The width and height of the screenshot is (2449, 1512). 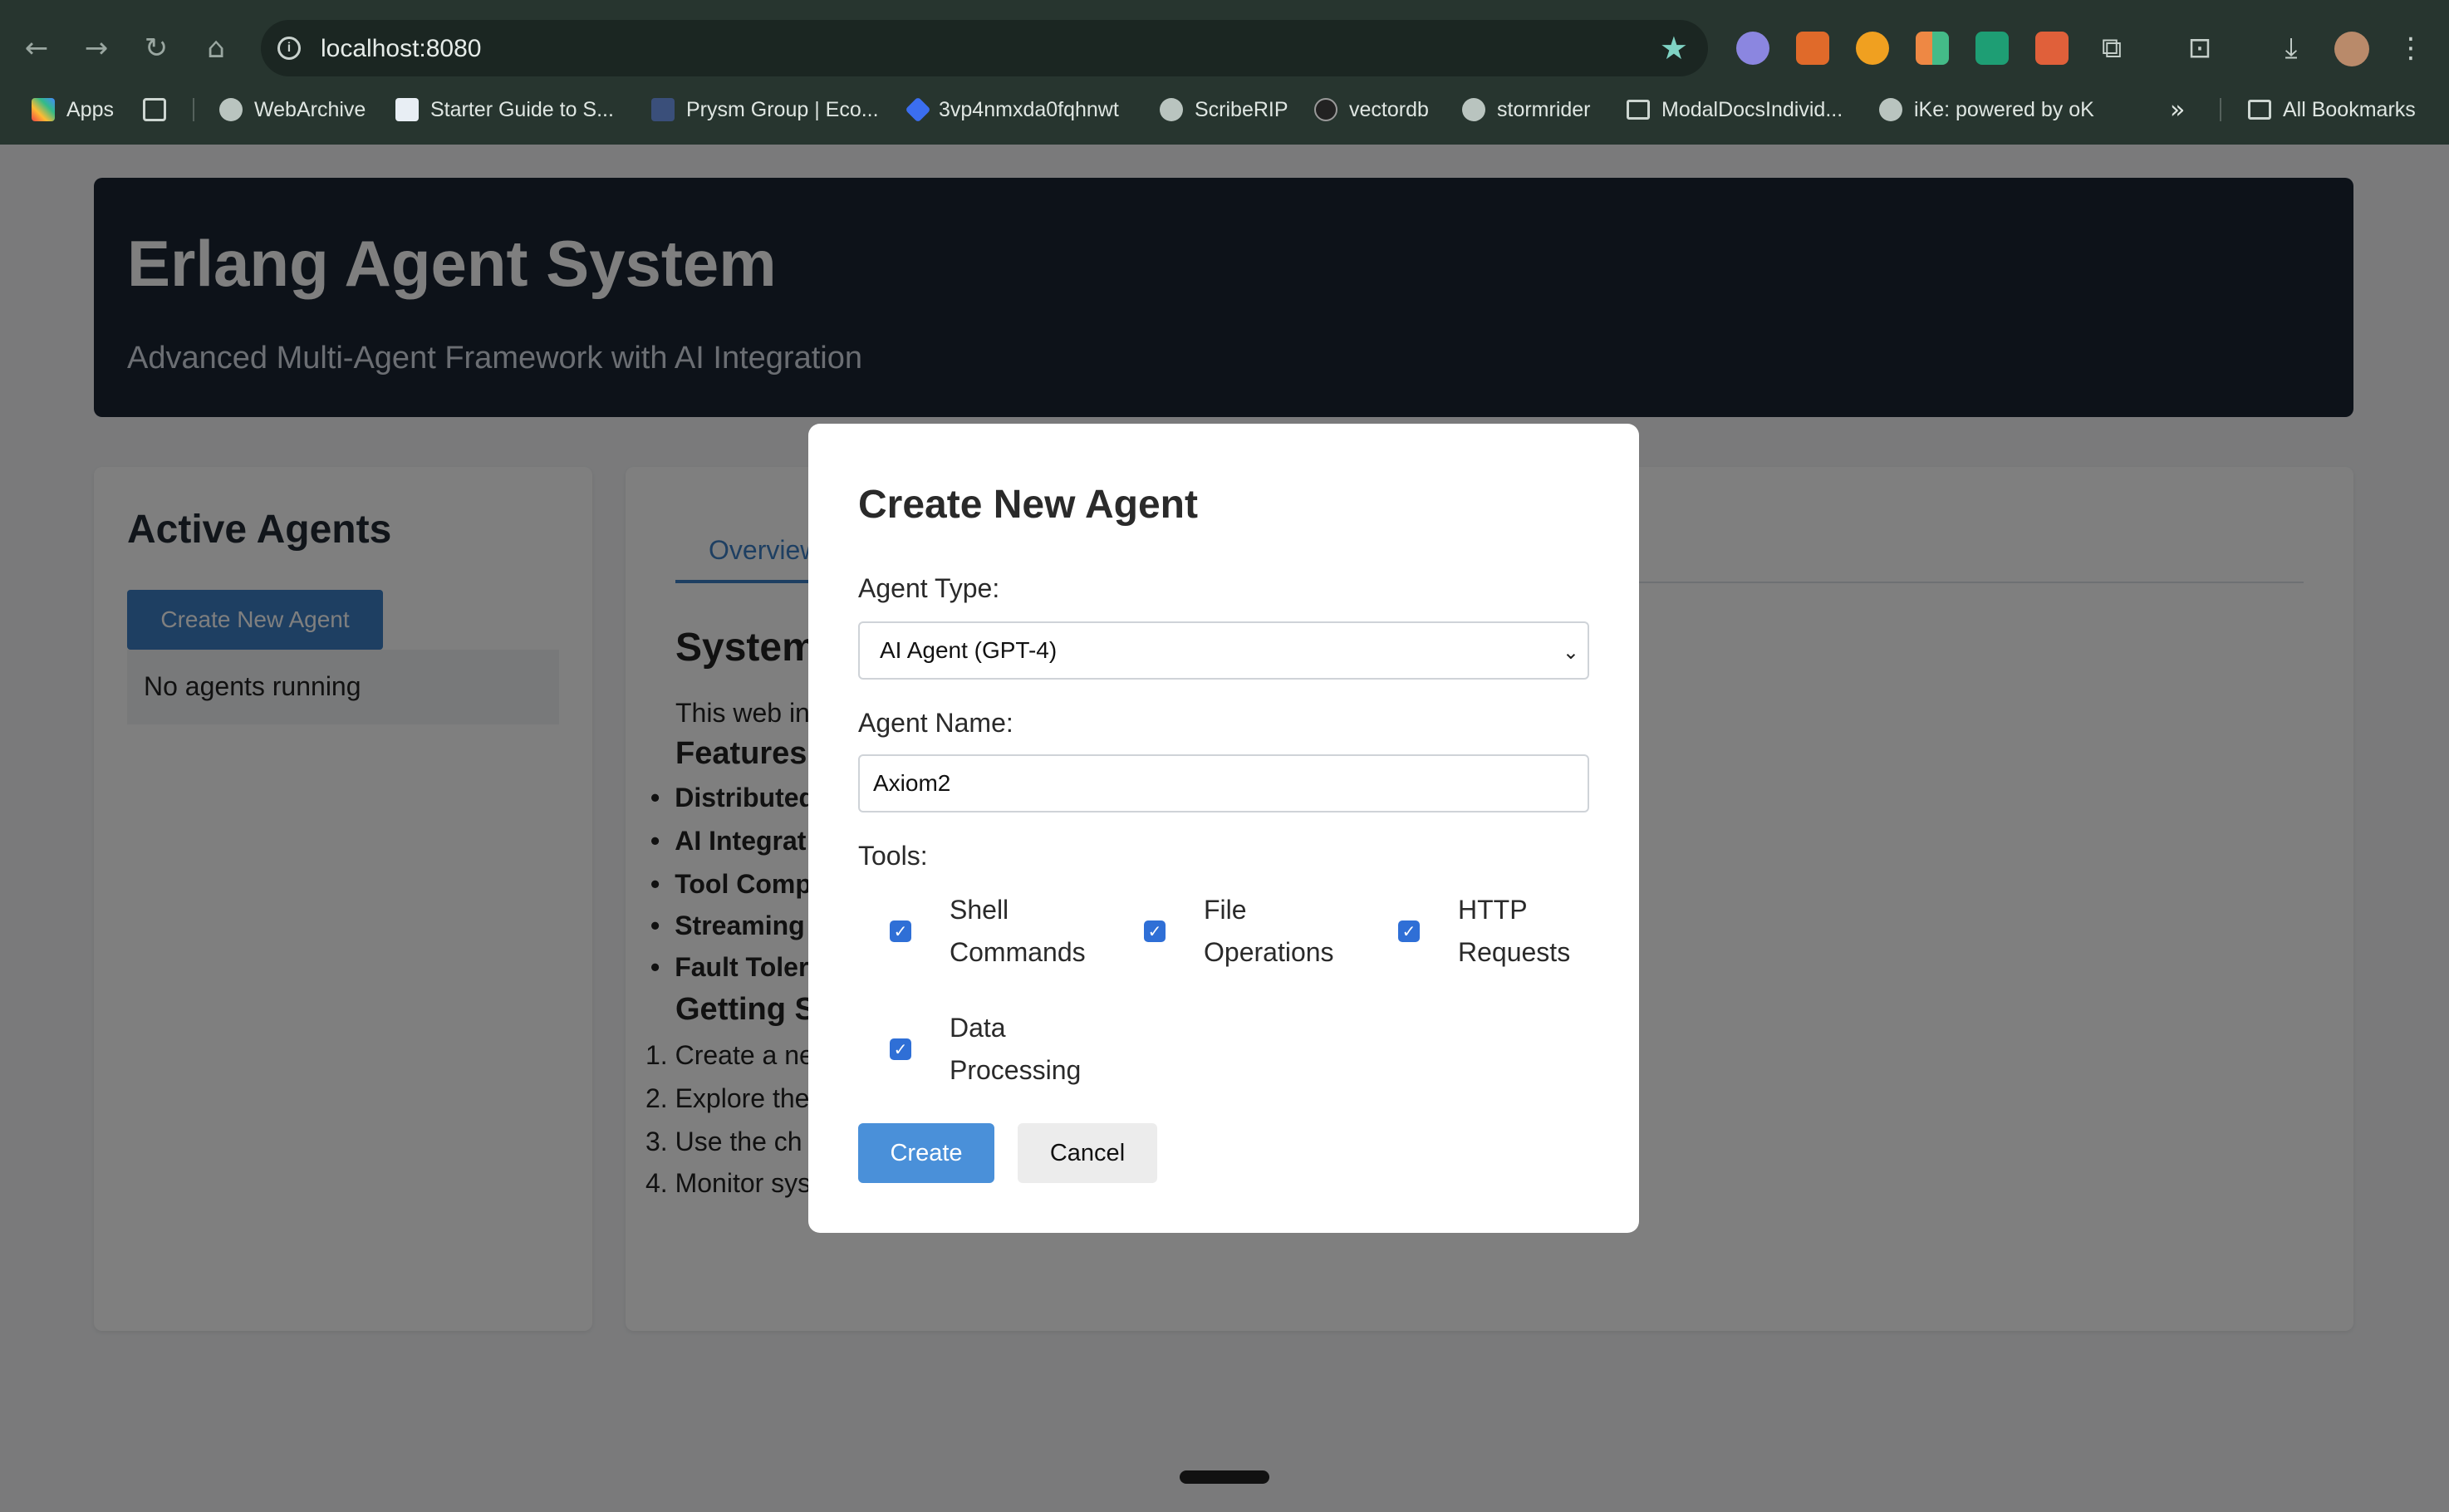 I want to click on tool-http-requests: ✓ HTTP Requests, so click(x=1490, y=931).